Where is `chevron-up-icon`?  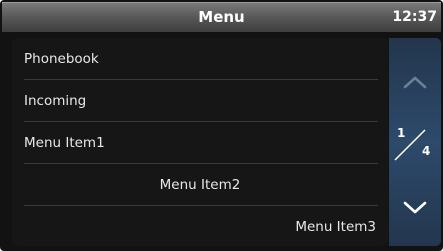
chevron-up-icon is located at coordinates (415, 82).